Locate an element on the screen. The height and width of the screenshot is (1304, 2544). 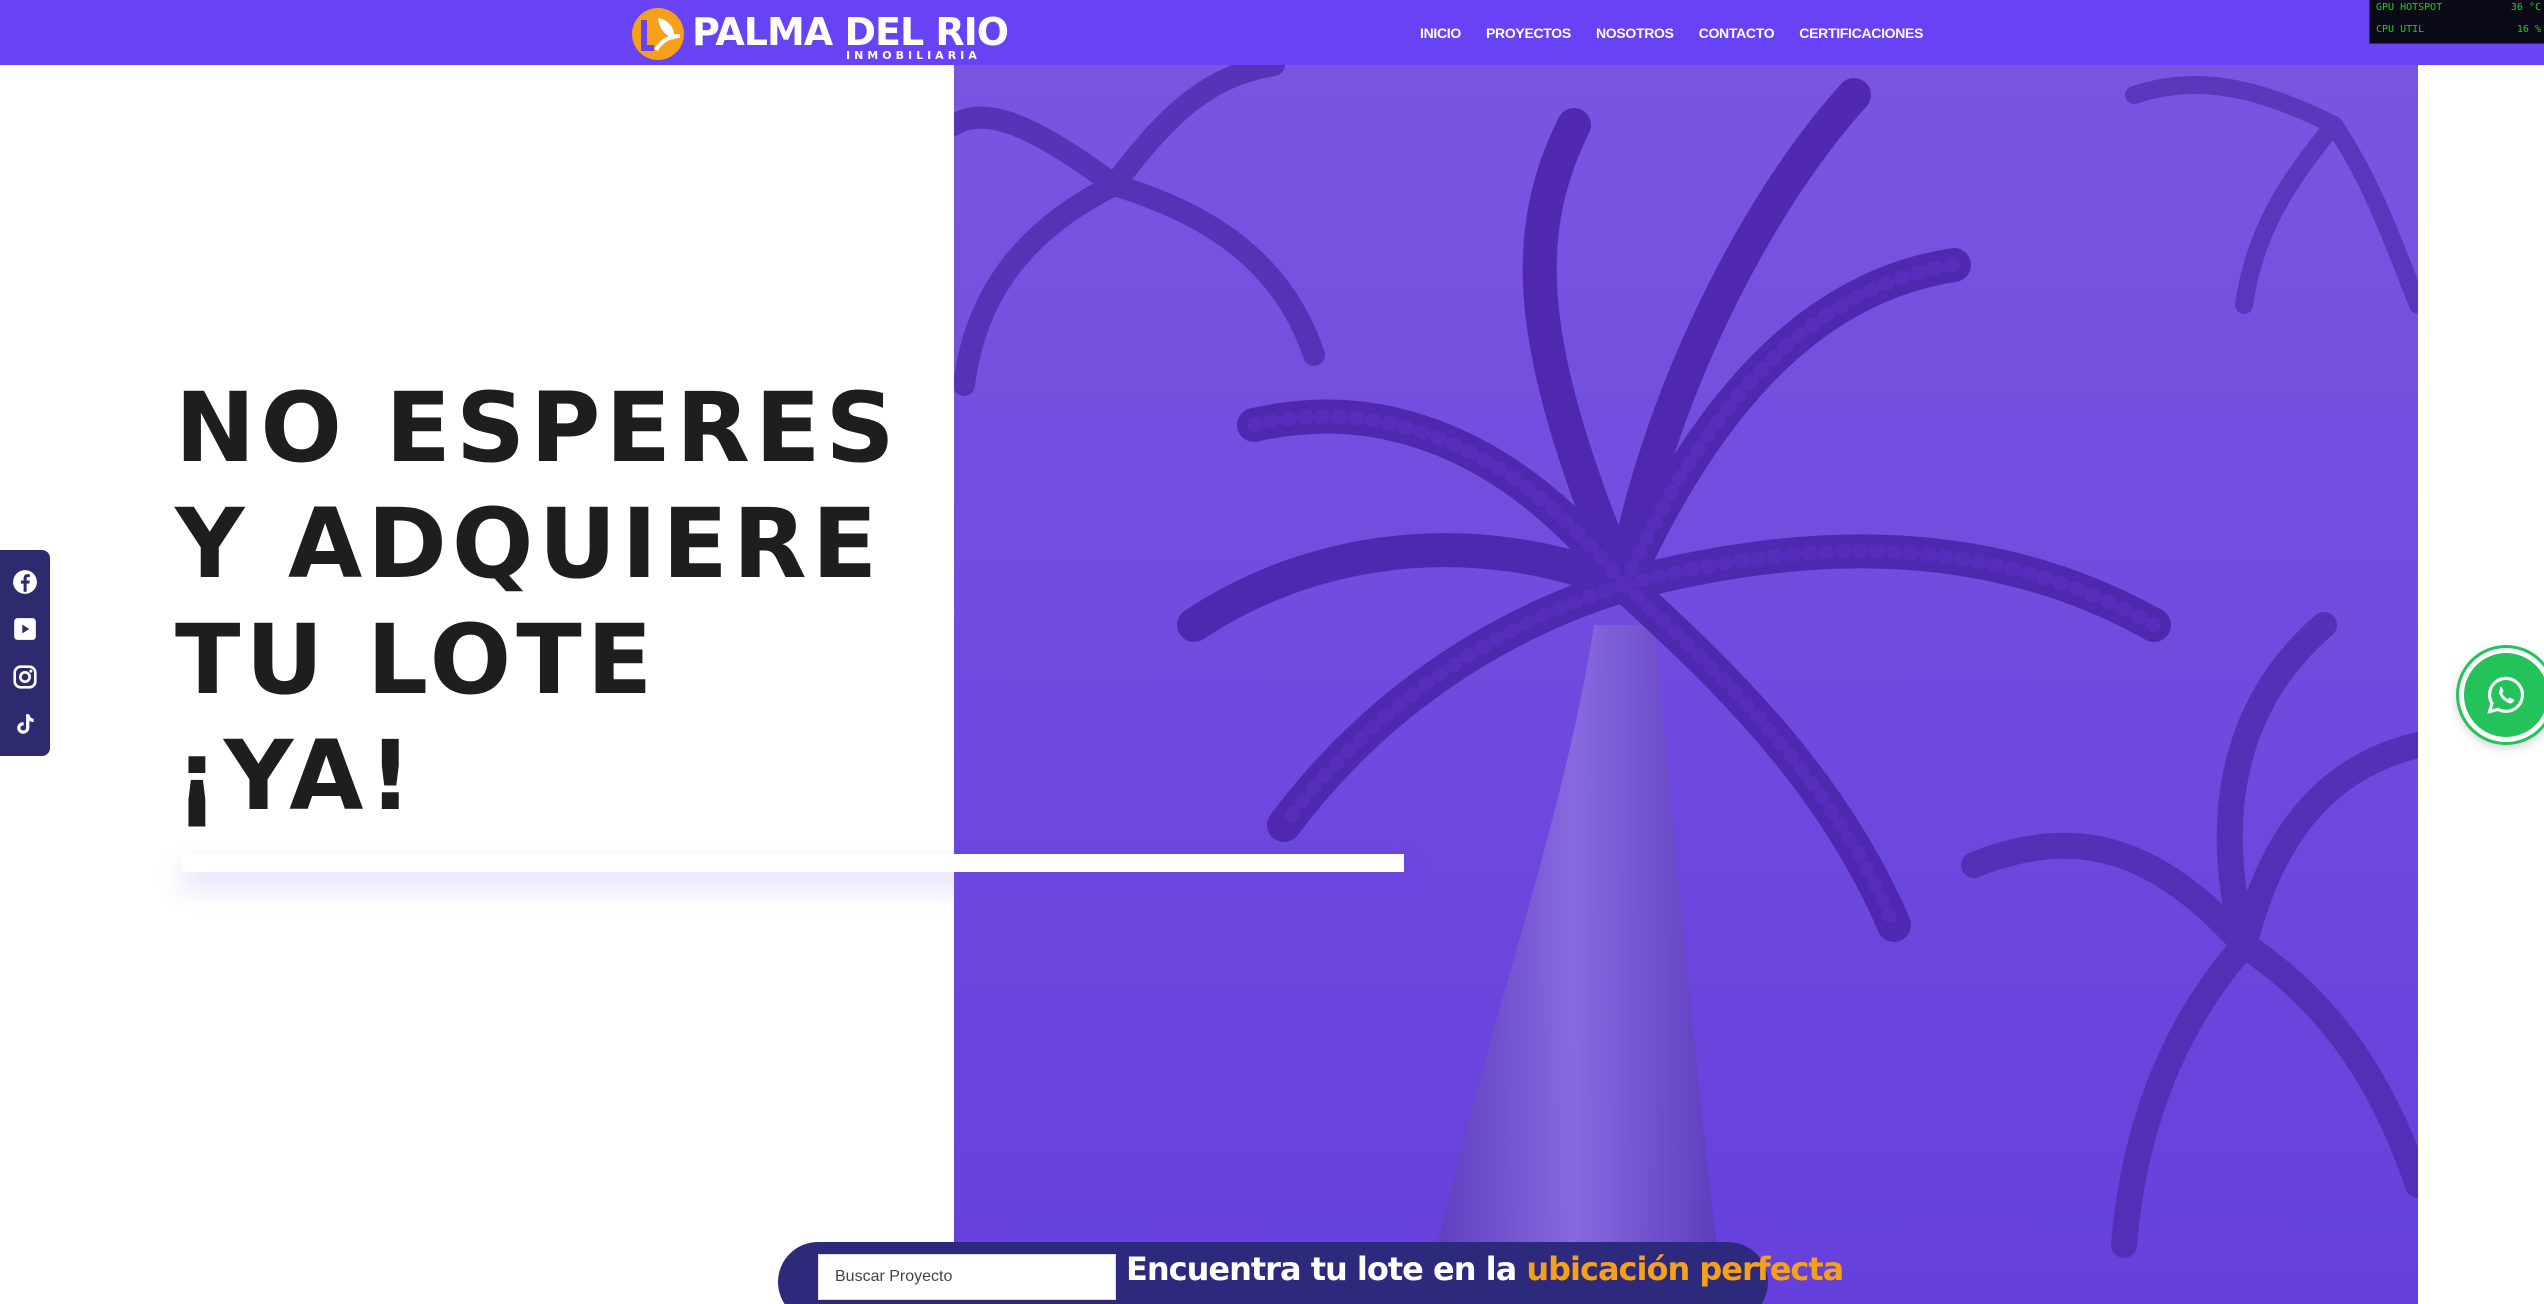
tiktok-icon is located at coordinates (25, 724).